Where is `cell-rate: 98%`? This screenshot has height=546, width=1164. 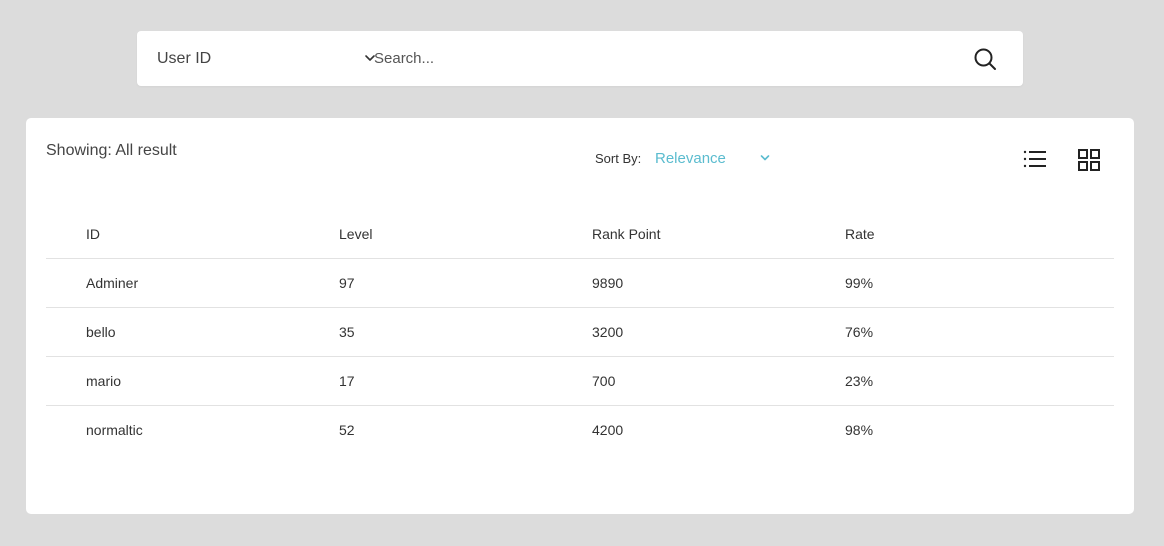 cell-rate: 98% is located at coordinates (859, 430).